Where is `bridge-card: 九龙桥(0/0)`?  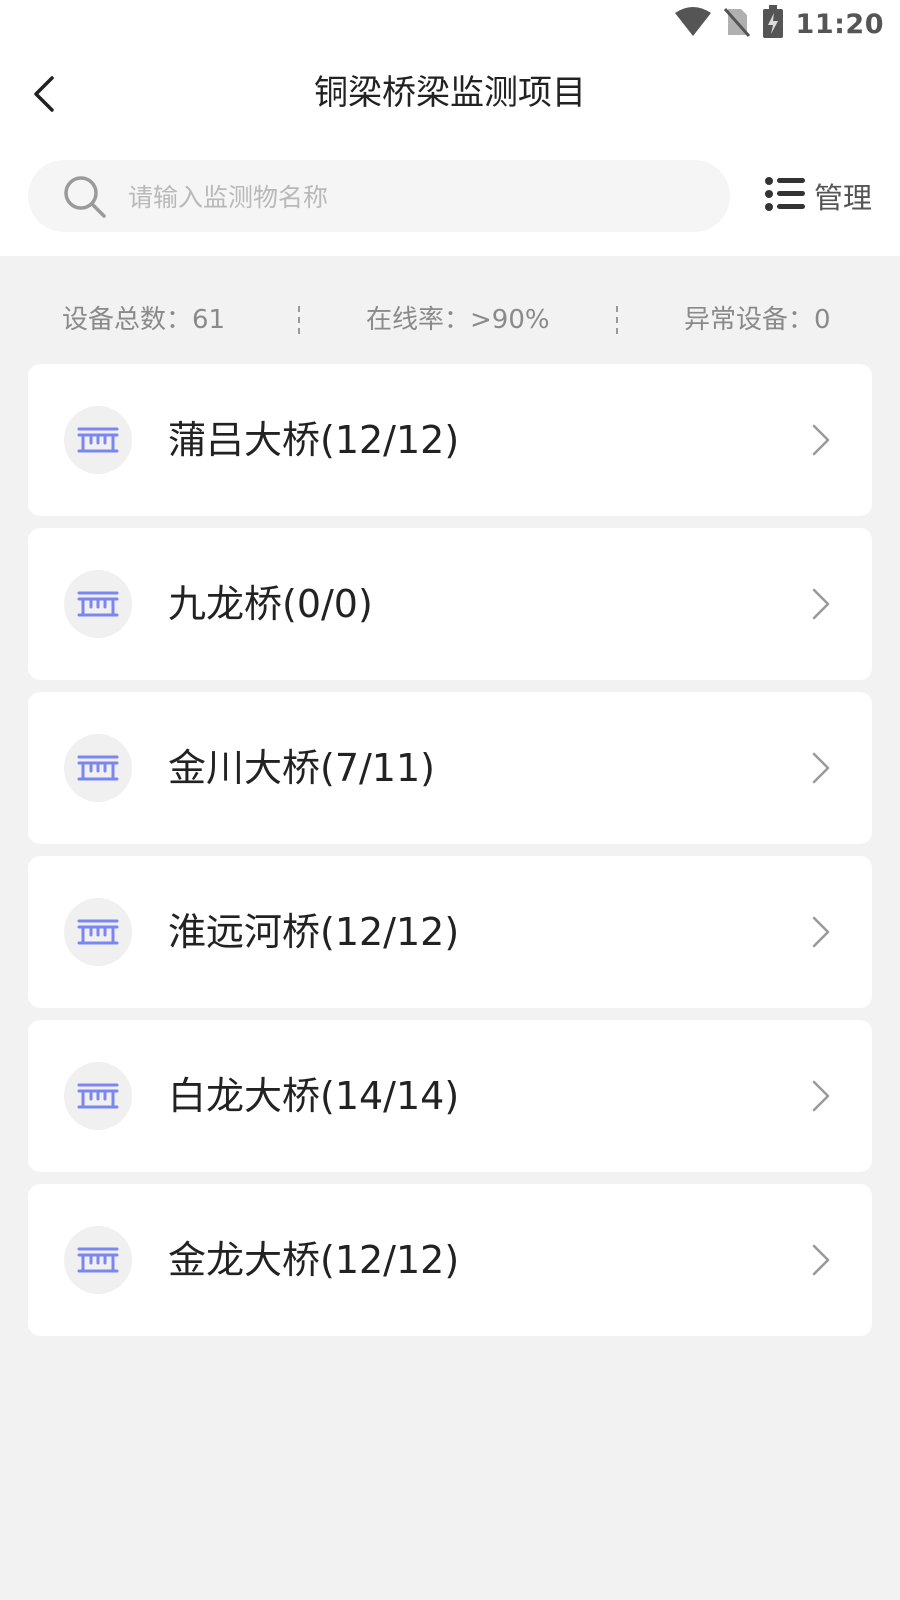 bridge-card: 九龙桥(0/0) is located at coordinates (450, 604).